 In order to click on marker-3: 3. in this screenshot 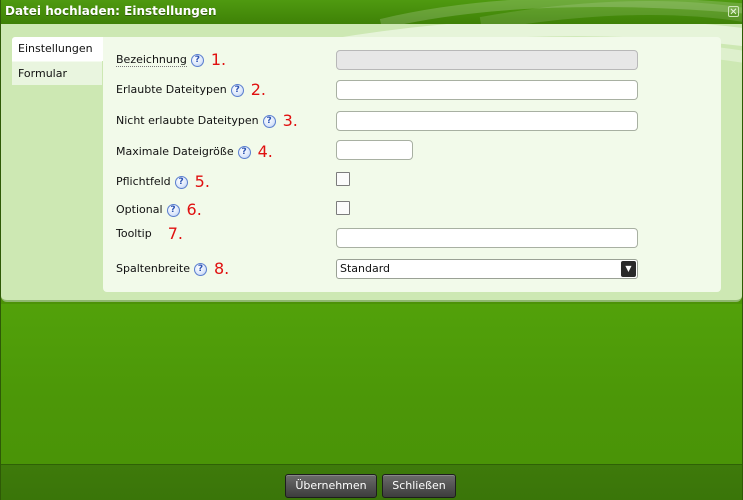, I will do `click(290, 120)`.